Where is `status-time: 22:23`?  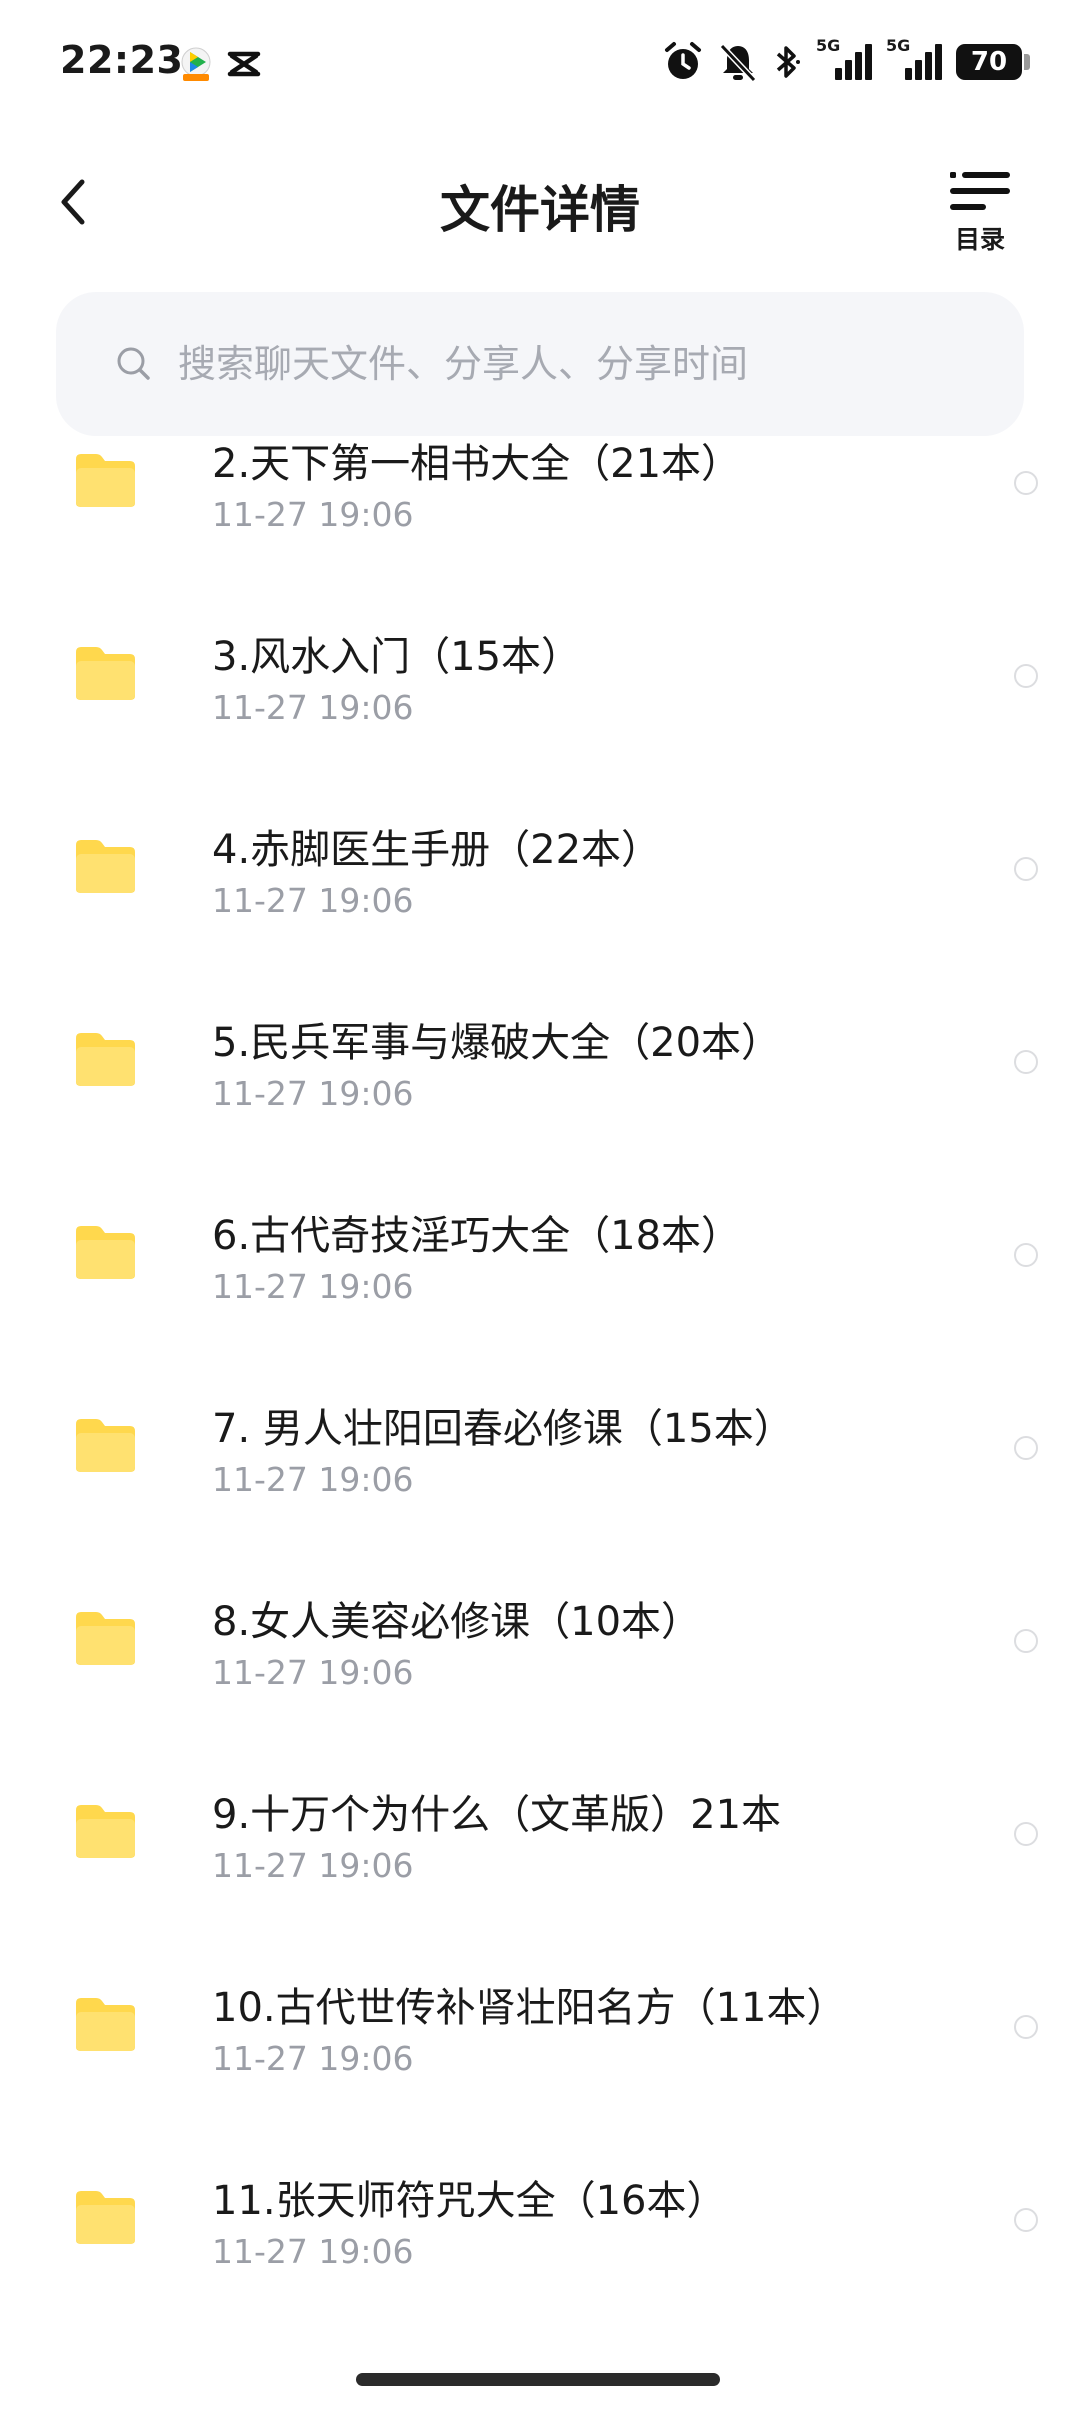 status-time: 22:23 is located at coordinates (122, 60).